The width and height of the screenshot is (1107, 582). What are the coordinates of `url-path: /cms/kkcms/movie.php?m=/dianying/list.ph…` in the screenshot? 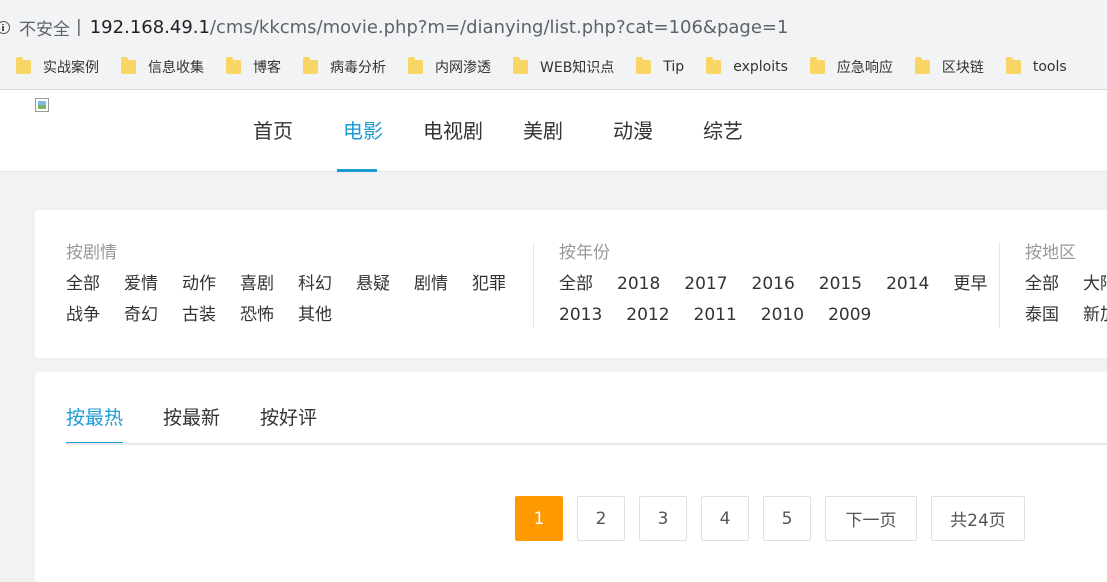 It's located at (499, 27).